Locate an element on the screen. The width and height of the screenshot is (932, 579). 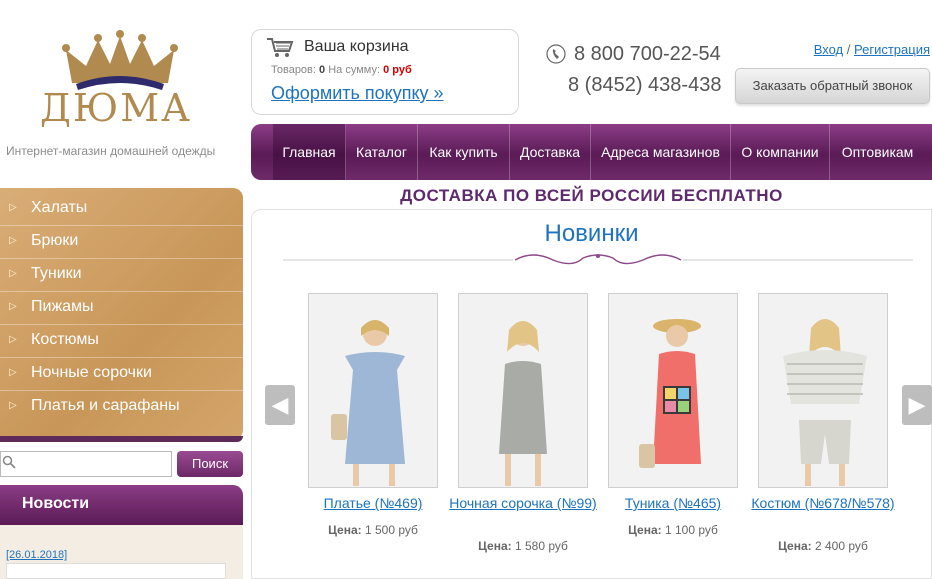
tagline: Интернет-магазин домашней одежды is located at coordinates (111, 151).